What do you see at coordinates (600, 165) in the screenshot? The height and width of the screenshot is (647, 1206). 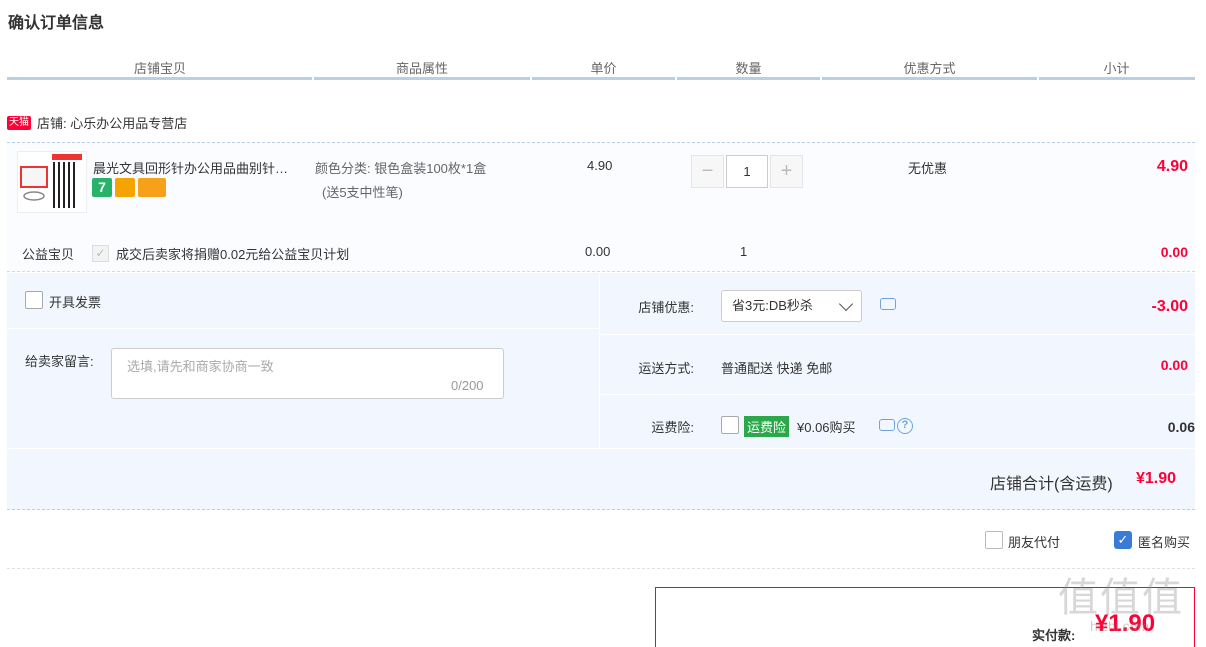 I see `unit-price: 4.90` at bounding box center [600, 165].